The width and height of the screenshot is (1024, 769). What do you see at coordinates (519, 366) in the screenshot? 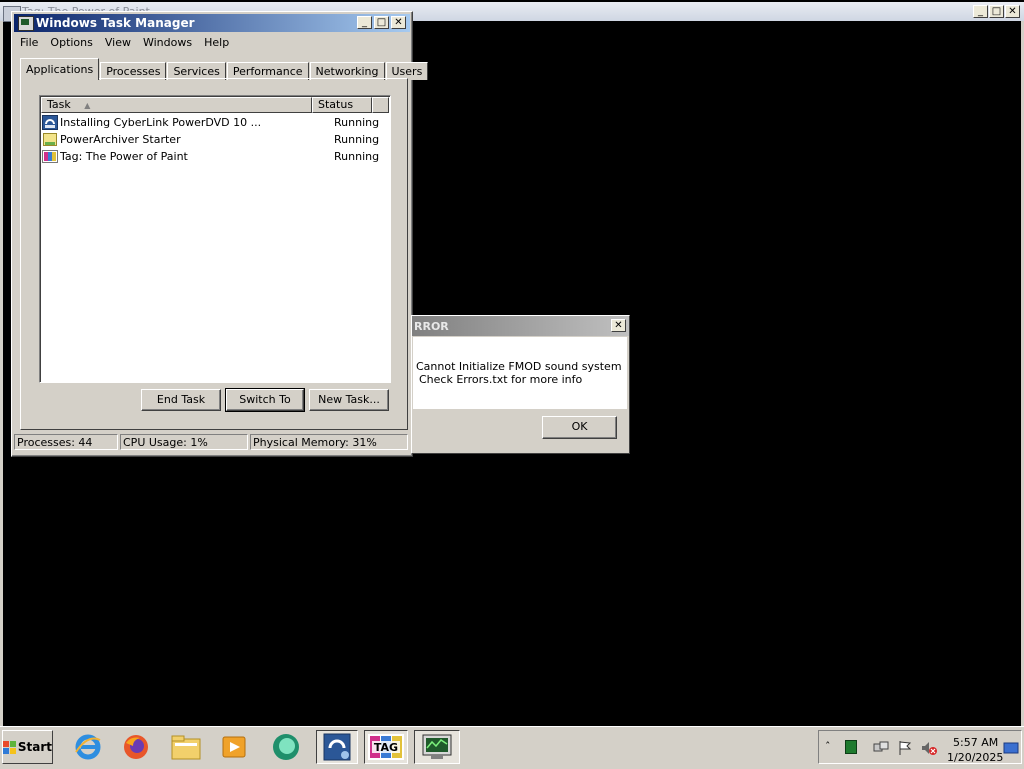
I see `error-message-line-1: Cannot Initialize FMOD sound system` at bounding box center [519, 366].